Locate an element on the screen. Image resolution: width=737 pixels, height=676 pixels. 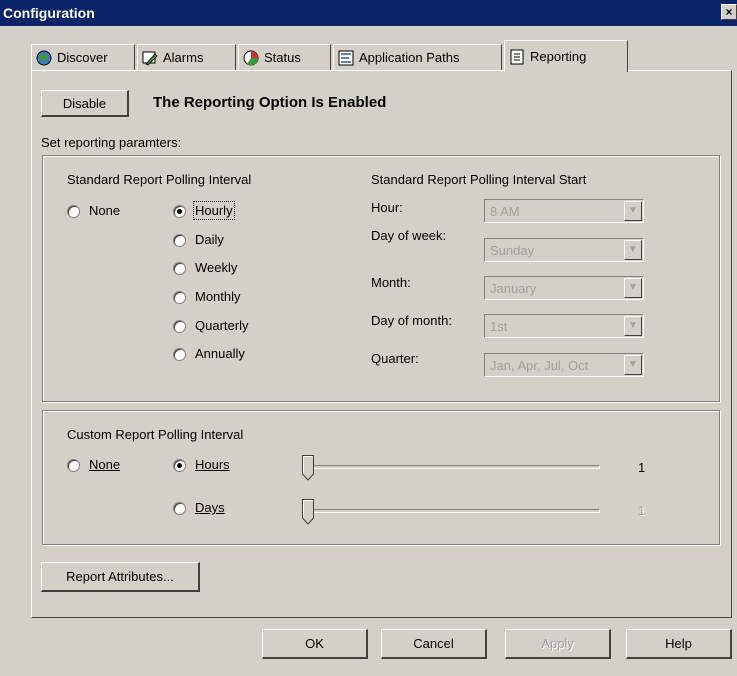
custom-none-radio is located at coordinates (73, 465).